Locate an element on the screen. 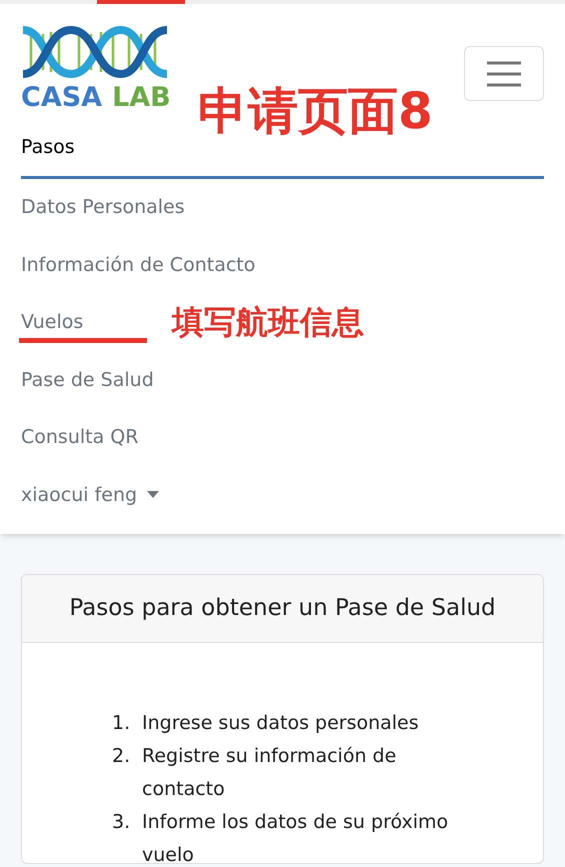 Image resolution: width=565 pixels, height=867 pixels. step-text: Informe los datos de su próximo vuelo is located at coordinates (296, 836).